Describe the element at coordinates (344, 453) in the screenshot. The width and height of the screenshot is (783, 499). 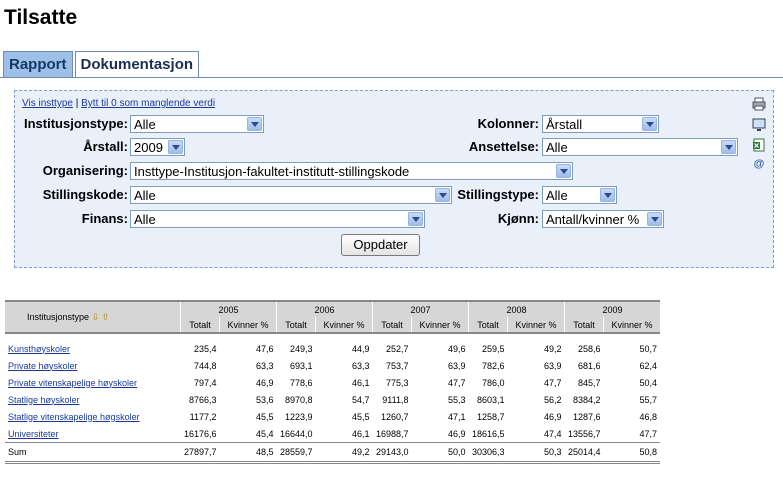
I see `kvinner-cell: 49,2` at that location.